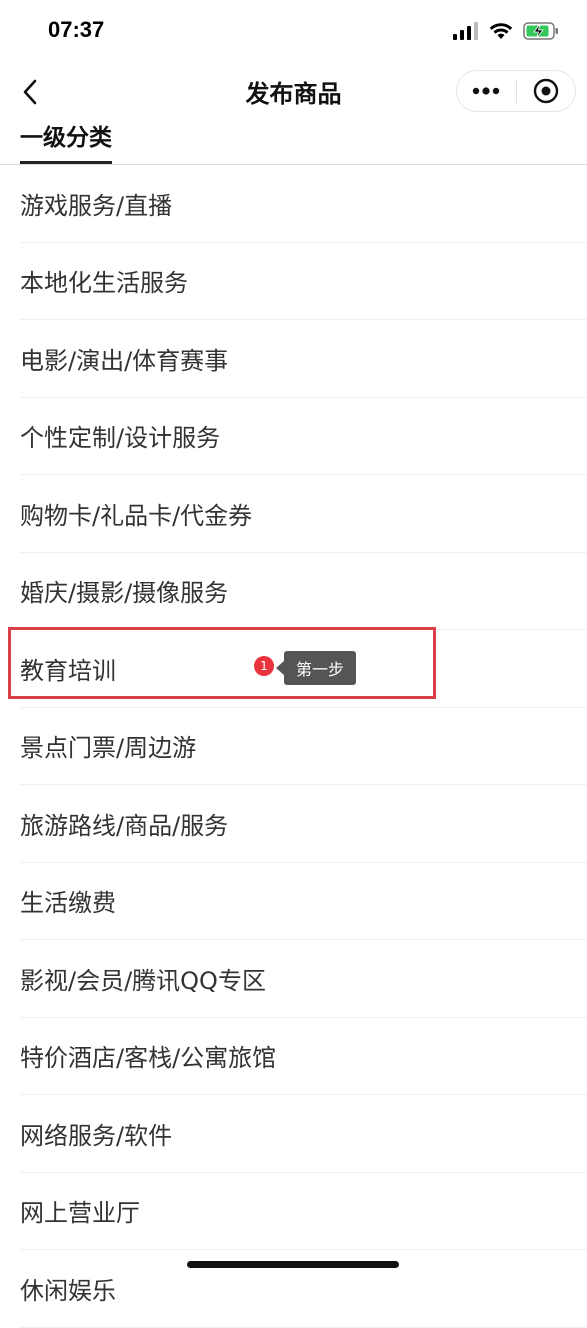  What do you see at coordinates (303, 436) in the screenshot?
I see `category-item: 个性定制/设计服务` at bounding box center [303, 436].